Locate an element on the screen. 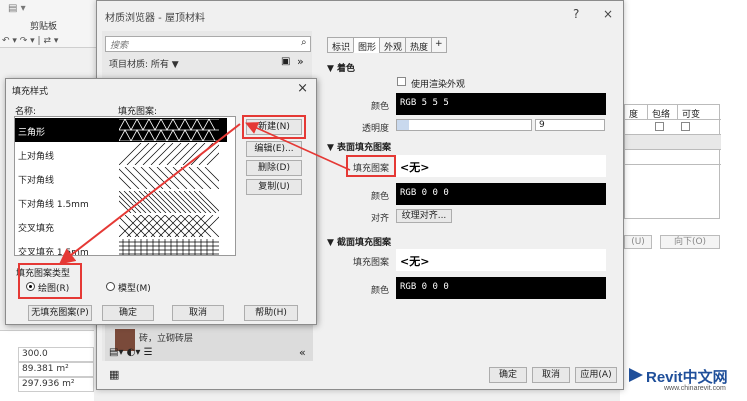 This screenshot has height=401, width=747. tab-appearance: 外观 is located at coordinates (393, 45).